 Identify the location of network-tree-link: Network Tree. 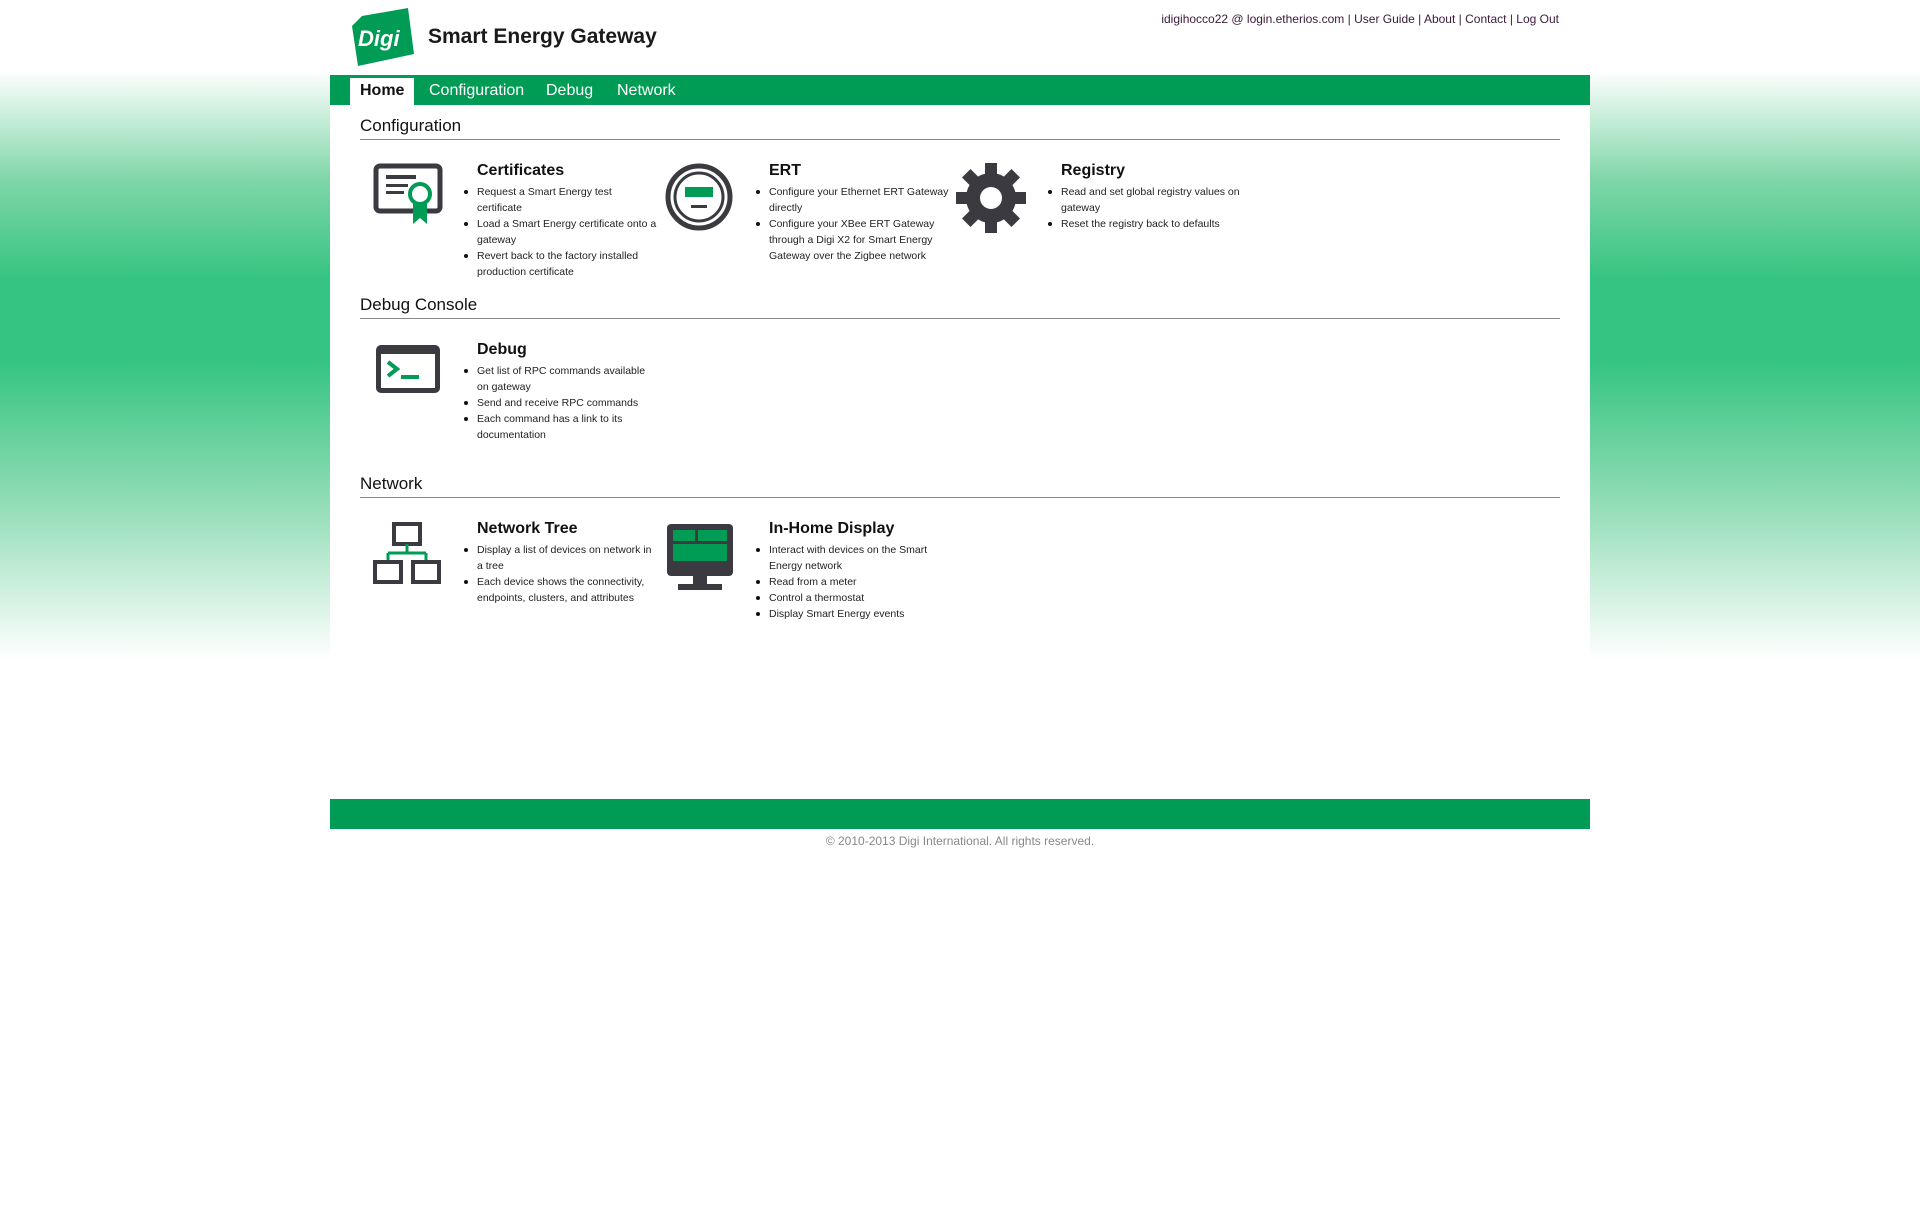
(527, 529).